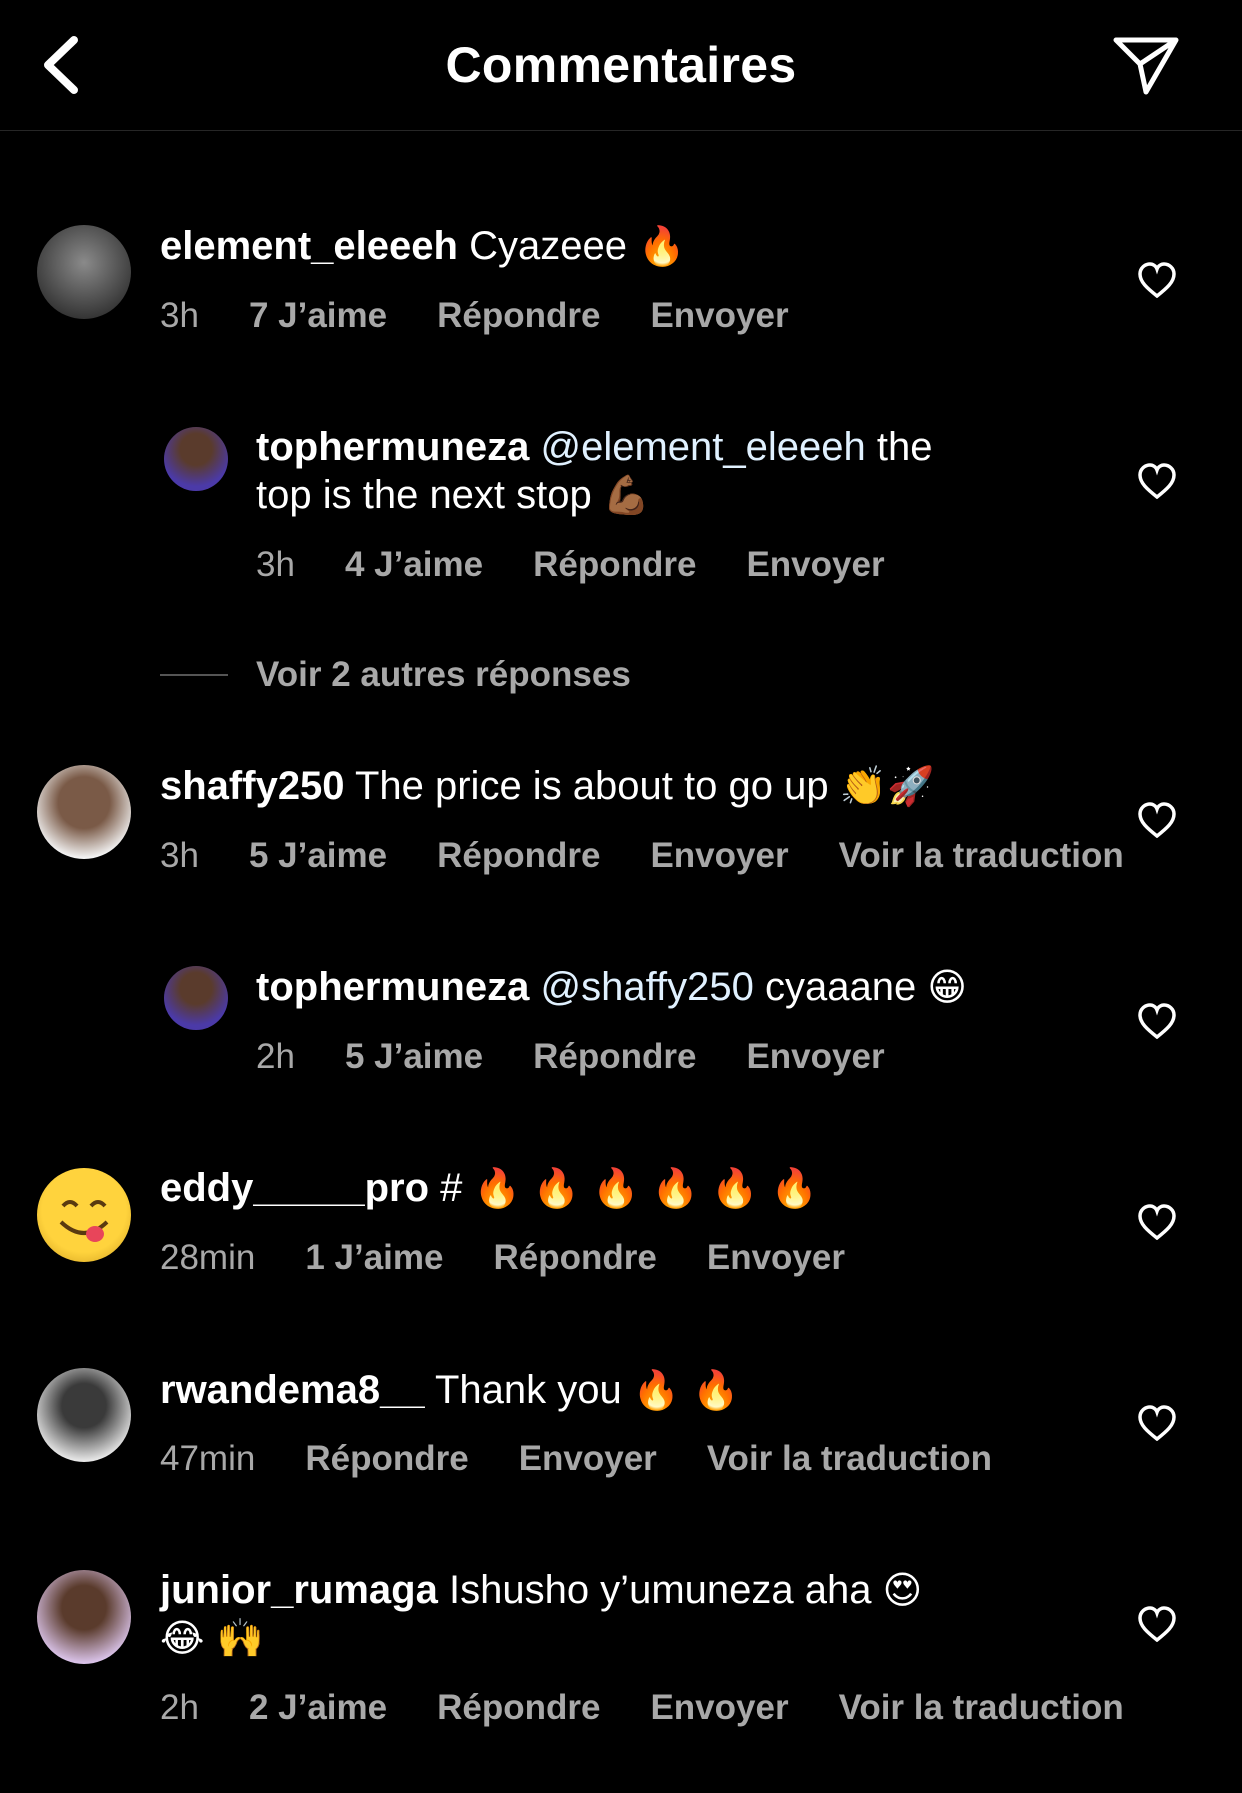  I want to click on comment-text: top is the next stop, so click(424, 495).